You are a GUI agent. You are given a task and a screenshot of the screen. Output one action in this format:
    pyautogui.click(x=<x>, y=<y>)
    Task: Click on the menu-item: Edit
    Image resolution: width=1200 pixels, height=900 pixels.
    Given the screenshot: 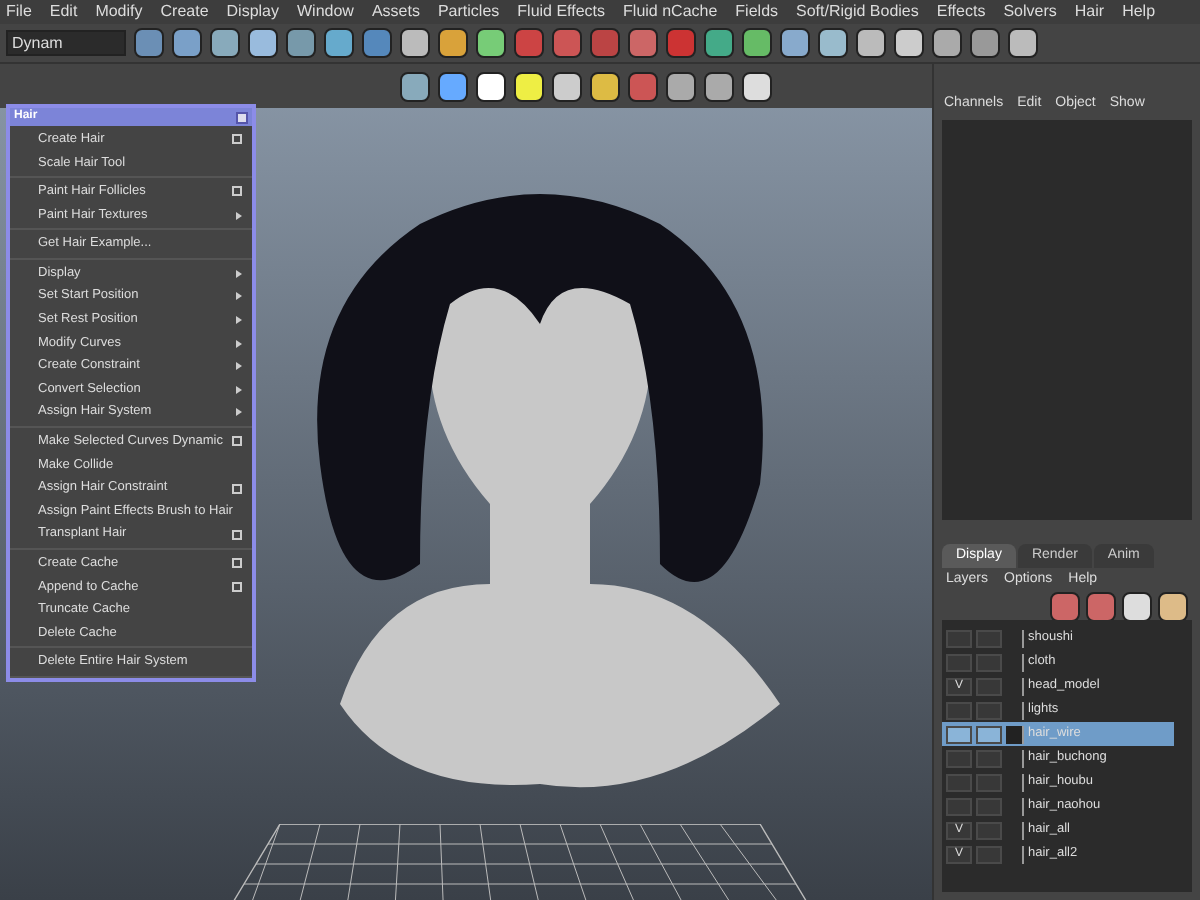 What is the action you would take?
    pyautogui.click(x=63, y=12)
    